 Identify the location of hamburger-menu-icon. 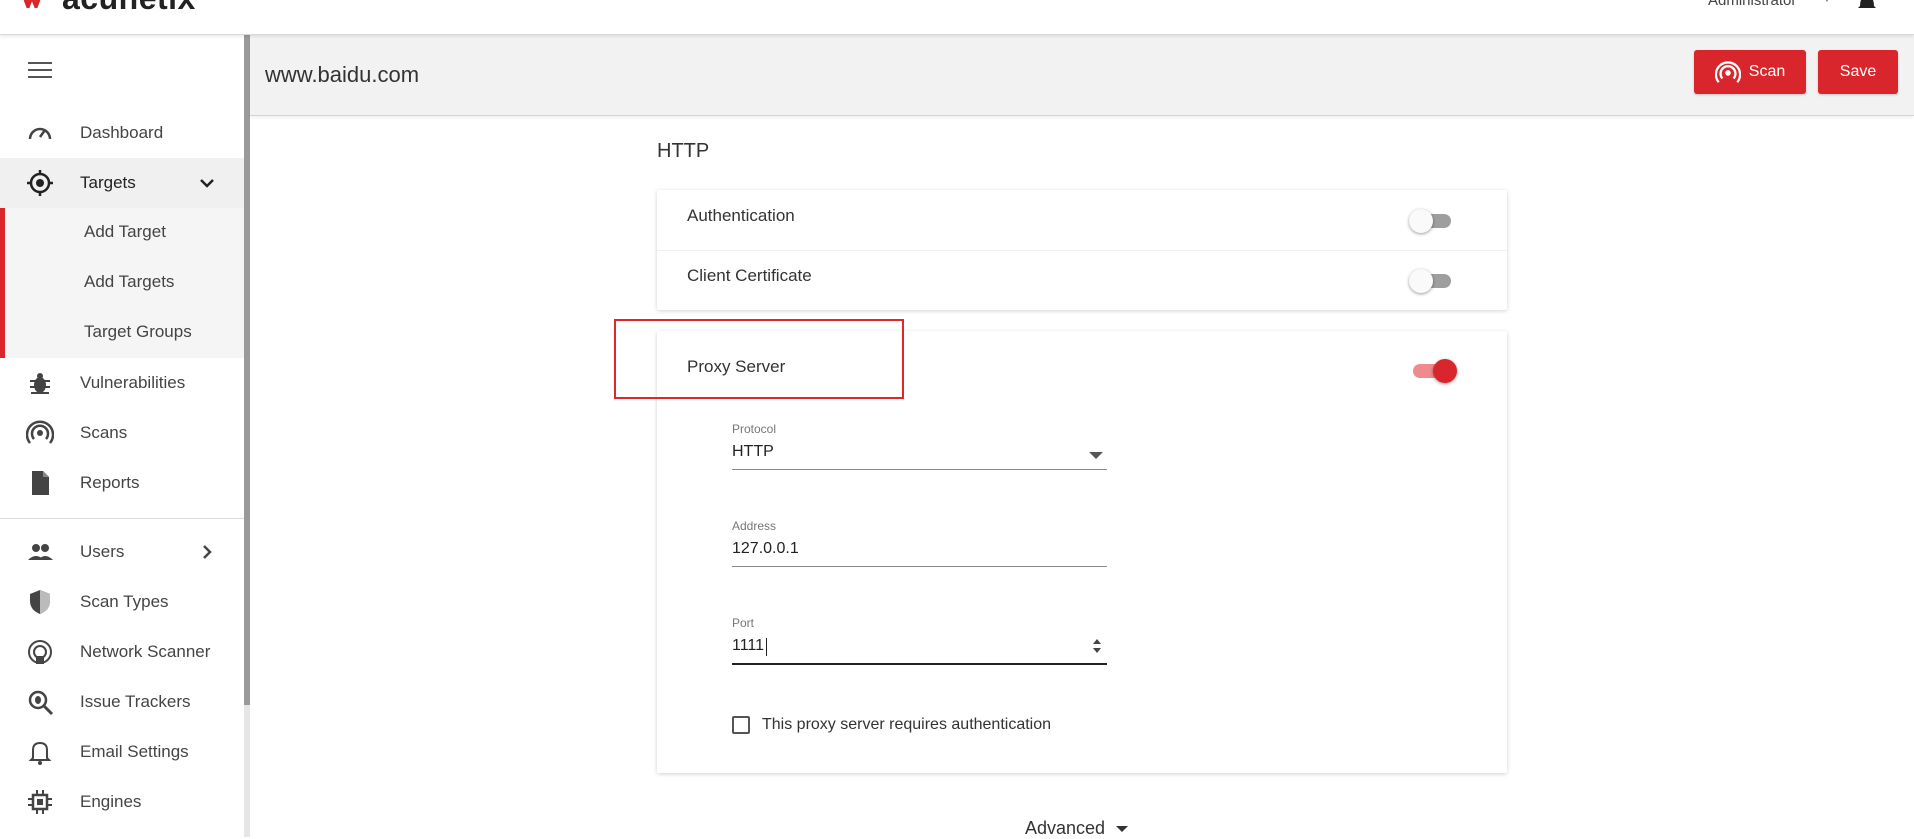
(40, 70).